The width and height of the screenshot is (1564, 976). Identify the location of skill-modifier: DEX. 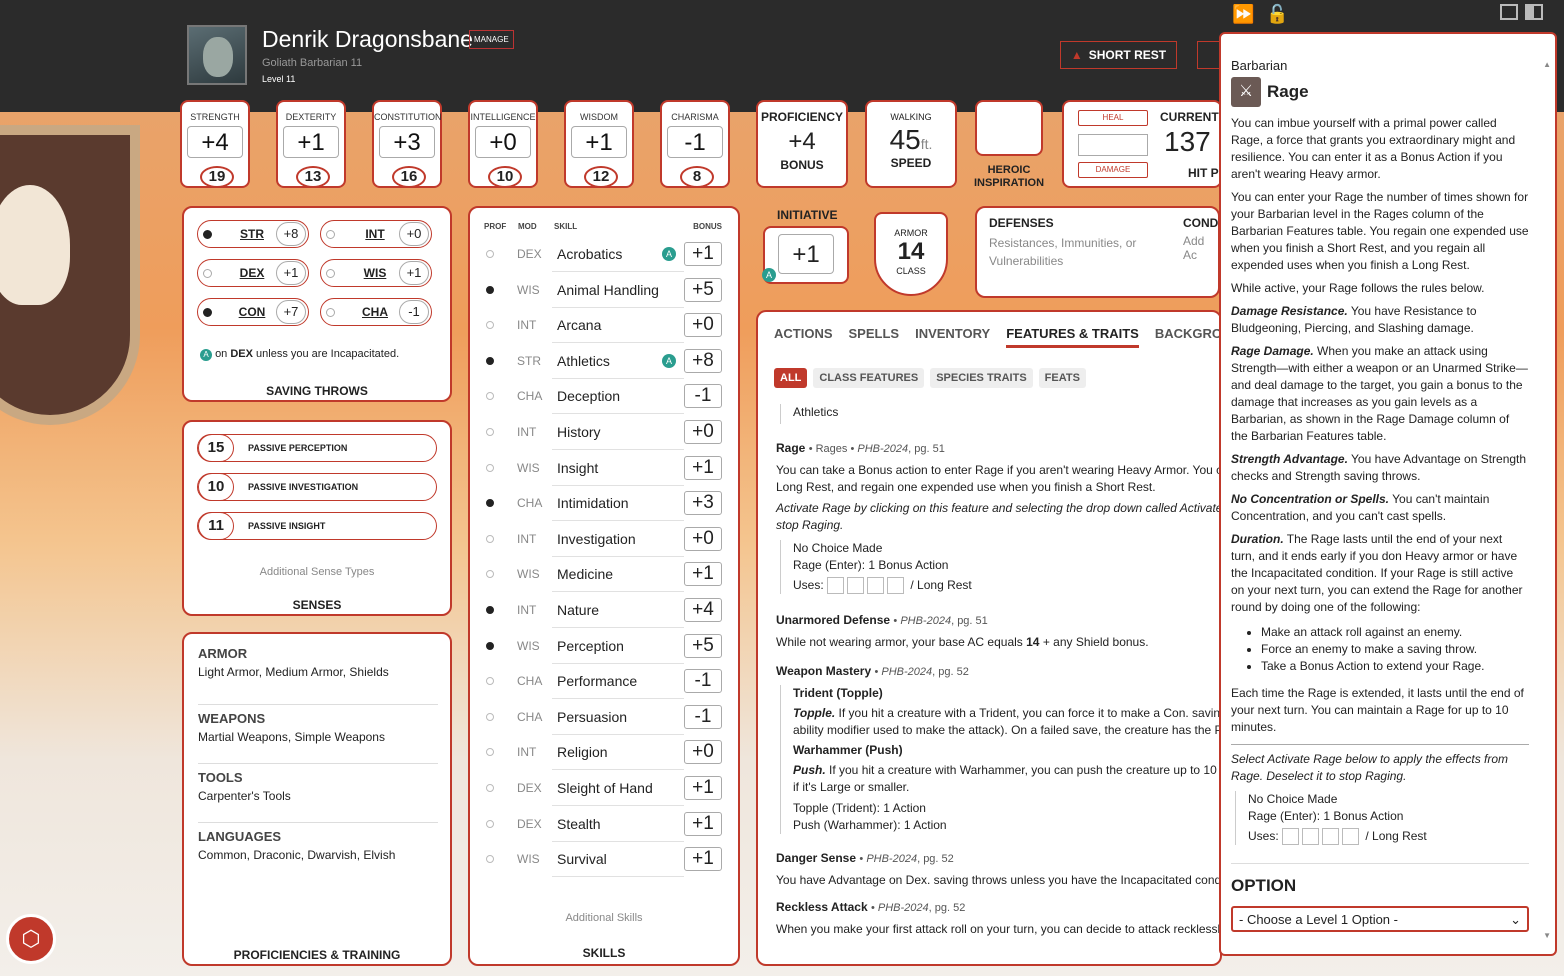
(529, 788).